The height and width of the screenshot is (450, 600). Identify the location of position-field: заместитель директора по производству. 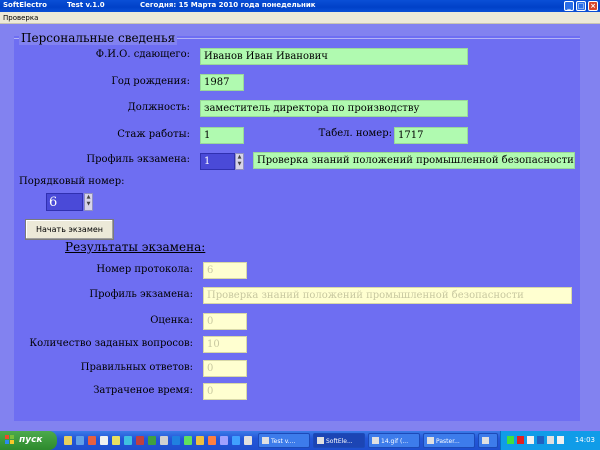
(334, 108).